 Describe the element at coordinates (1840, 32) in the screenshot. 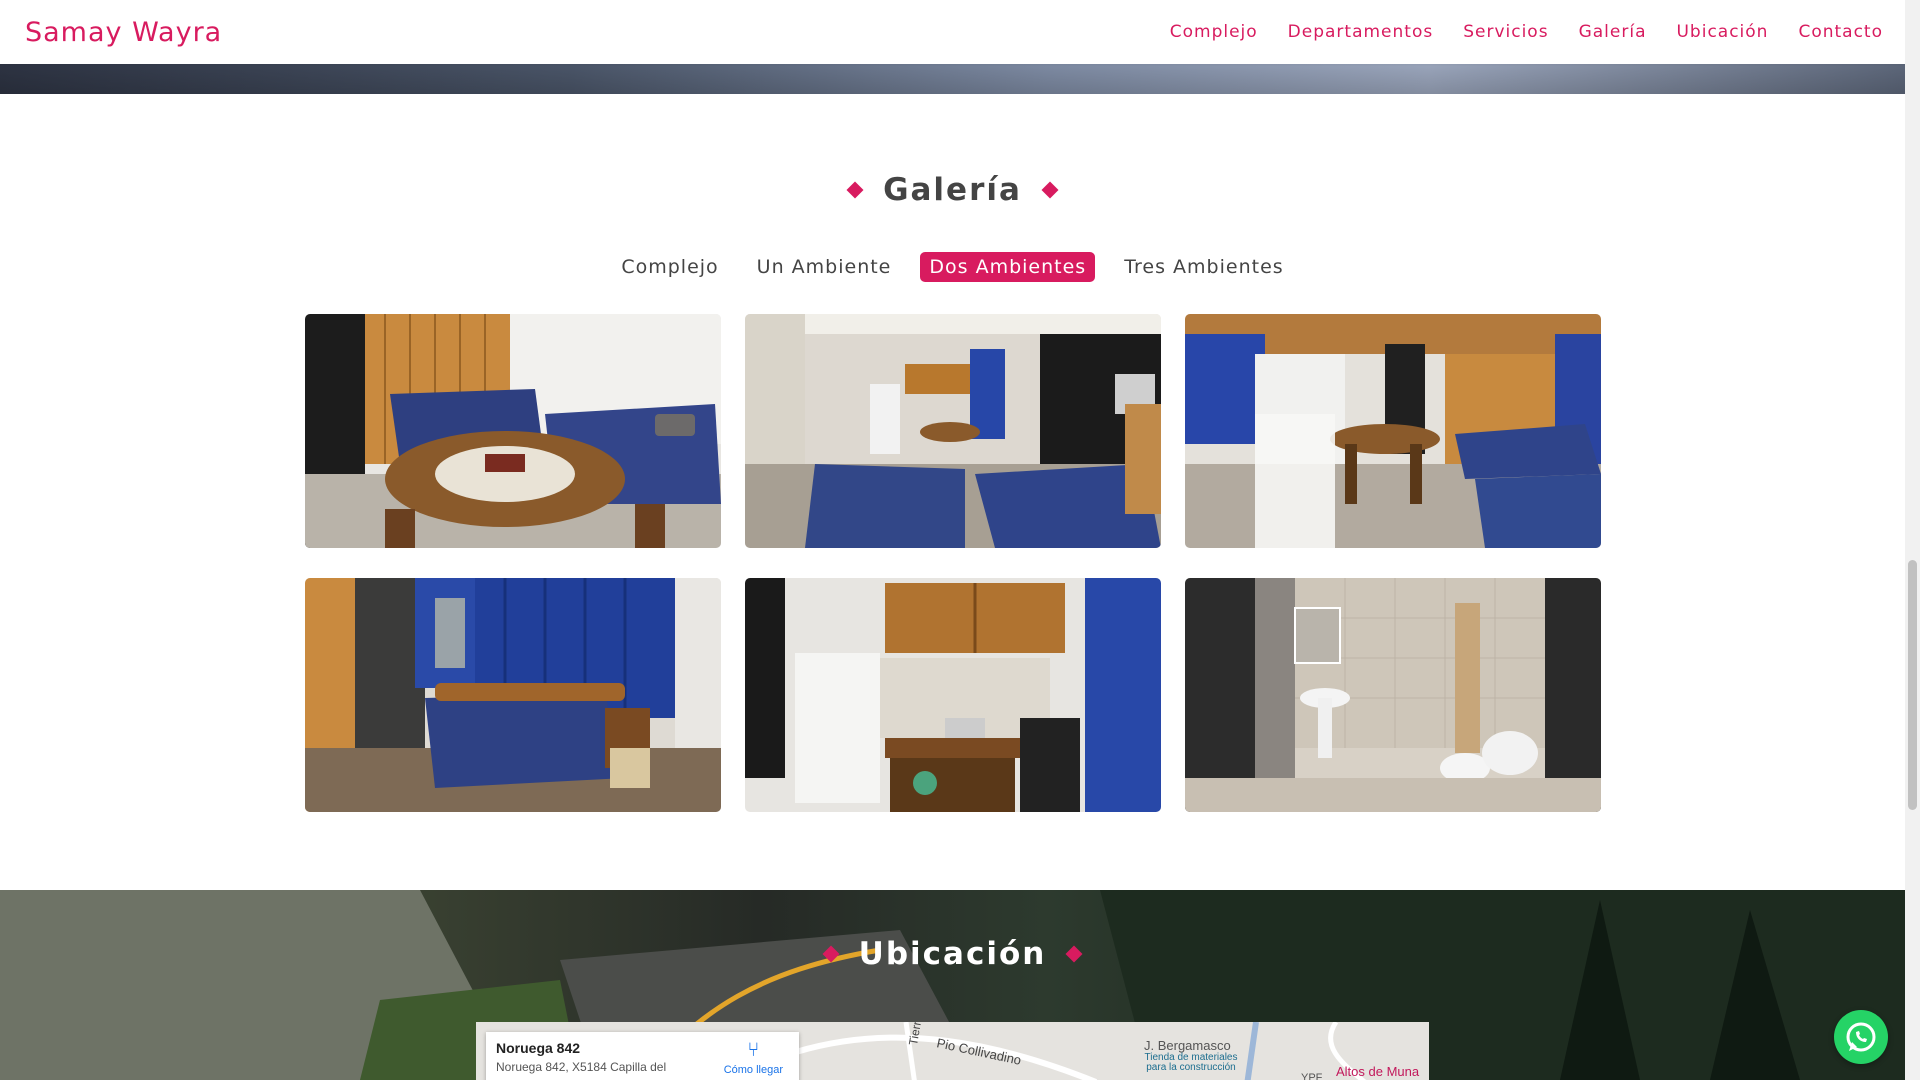

I see `nav-link-contacto: Contacto` at that location.